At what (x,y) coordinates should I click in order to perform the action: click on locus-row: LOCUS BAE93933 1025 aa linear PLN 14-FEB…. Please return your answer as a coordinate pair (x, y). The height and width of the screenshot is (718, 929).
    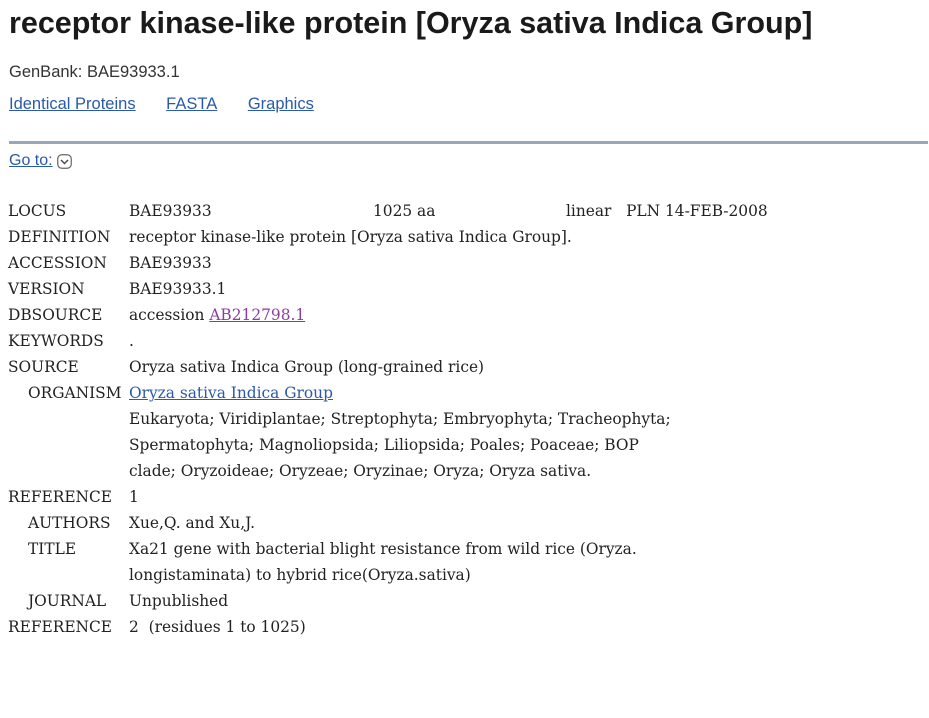
    Looking at the image, I should click on (388, 211).